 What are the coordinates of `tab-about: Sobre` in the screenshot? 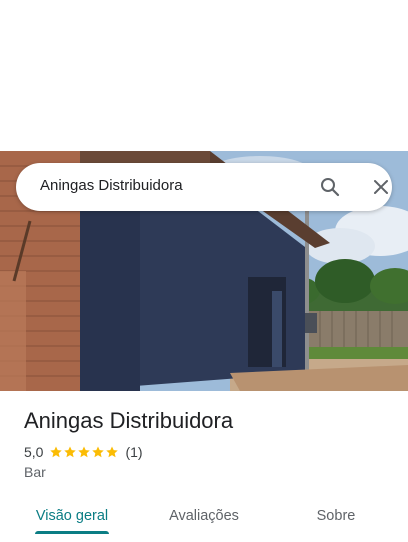 It's located at (336, 516).